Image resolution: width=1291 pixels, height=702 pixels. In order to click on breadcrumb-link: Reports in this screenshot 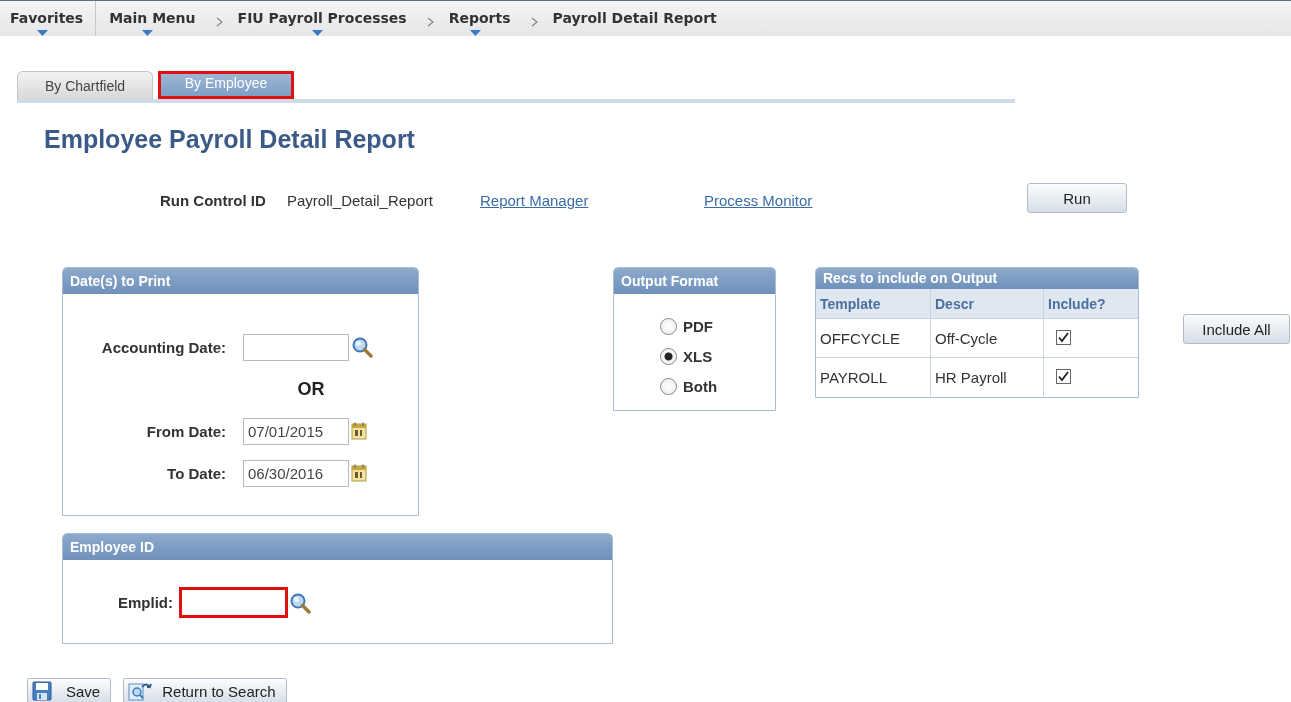, I will do `click(479, 18)`.